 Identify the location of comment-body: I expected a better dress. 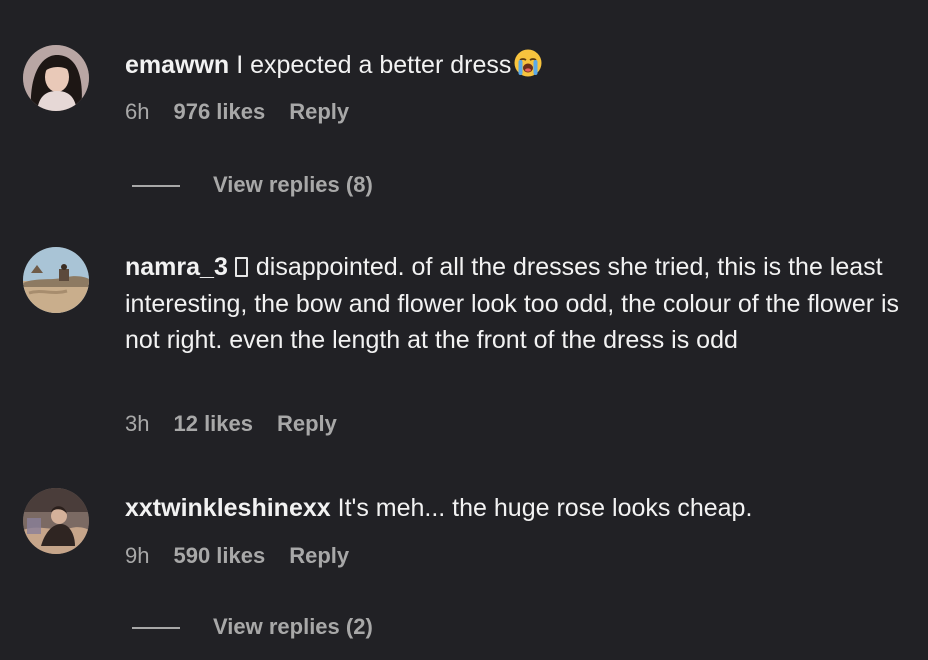
(374, 65).